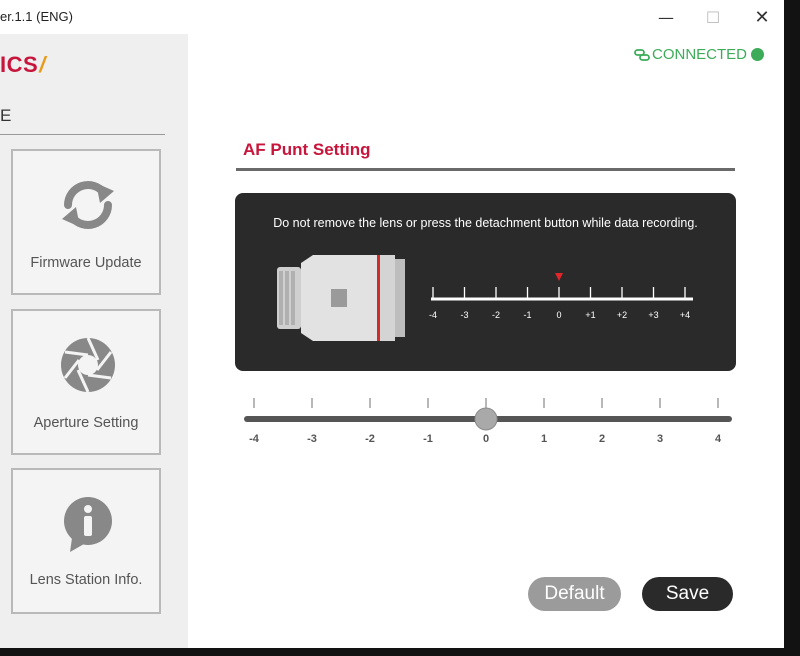 Image resolution: width=800 pixels, height=656 pixels. What do you see at coordinates (685, 315) in the screenshot?
I see `scale-tick-label: +4` at bounding box center [685, 315].